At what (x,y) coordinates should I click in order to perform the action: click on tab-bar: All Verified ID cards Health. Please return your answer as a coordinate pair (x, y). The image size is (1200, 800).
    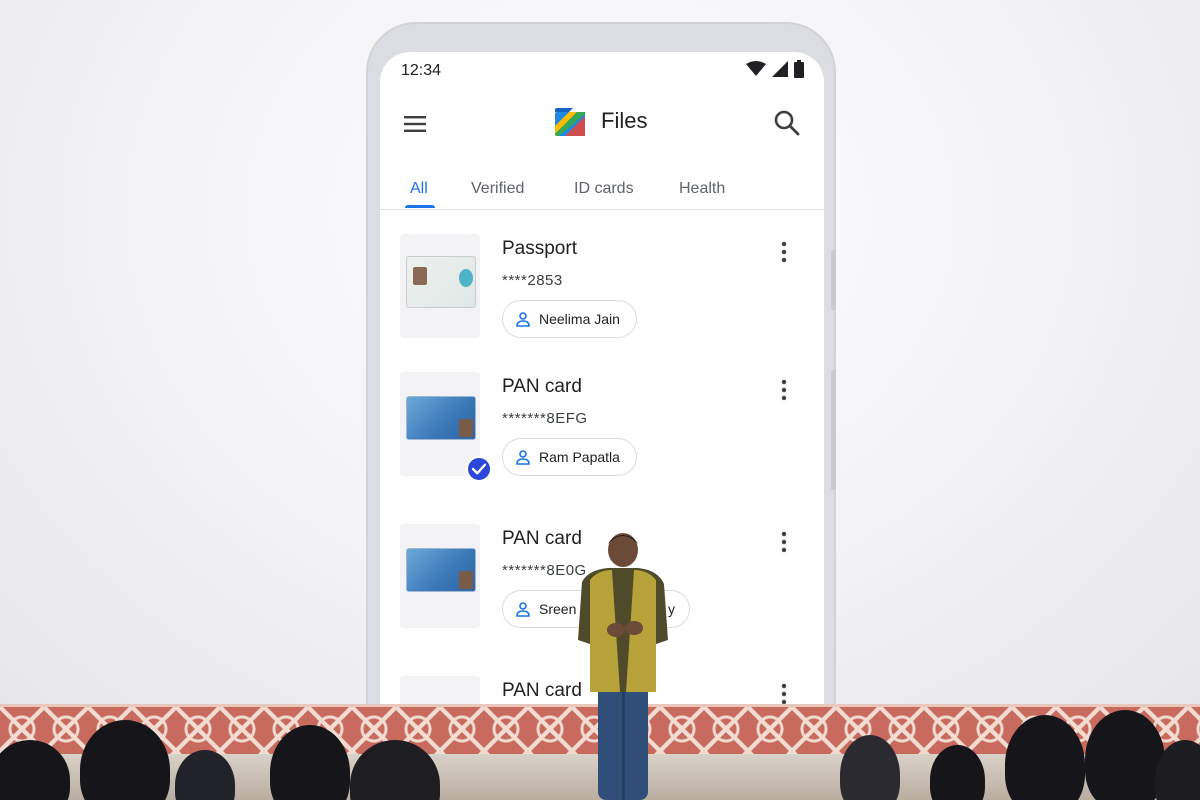
    Looking at the image, I should click on (602, 190).